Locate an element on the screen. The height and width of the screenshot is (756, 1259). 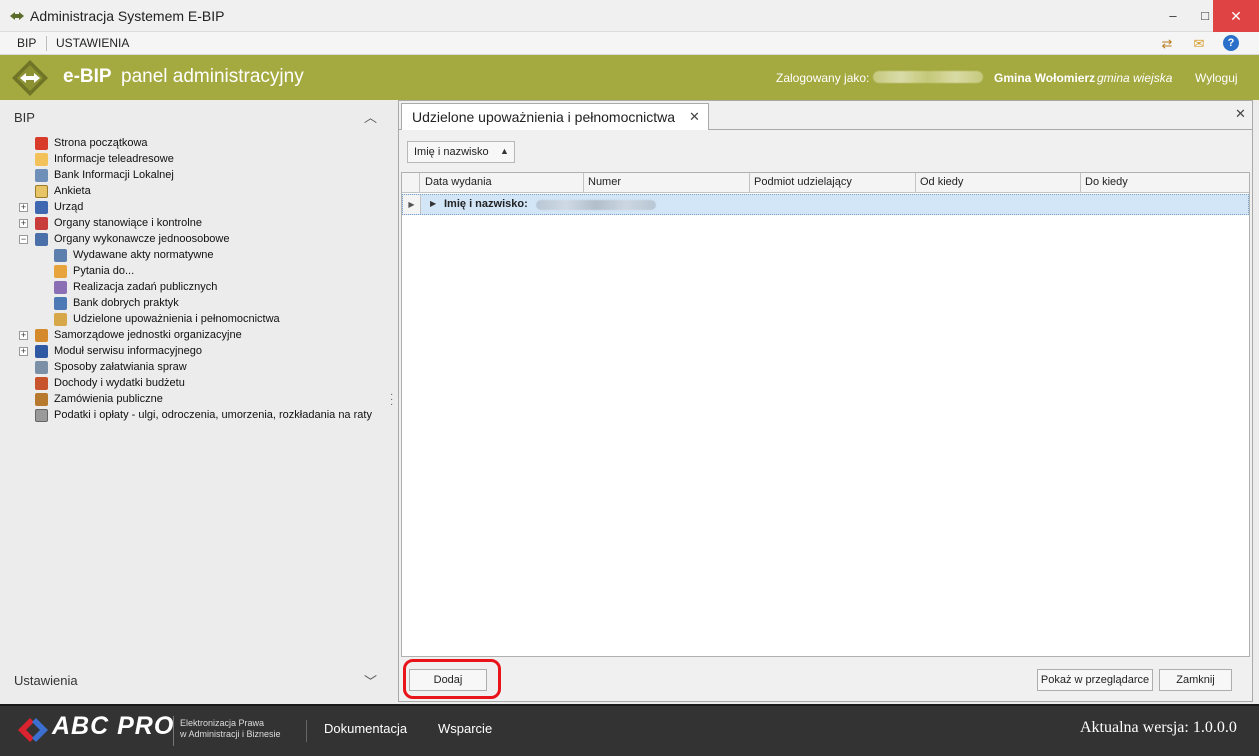
column-data-wydania: Data wydania is located at coordinates (502, 182).